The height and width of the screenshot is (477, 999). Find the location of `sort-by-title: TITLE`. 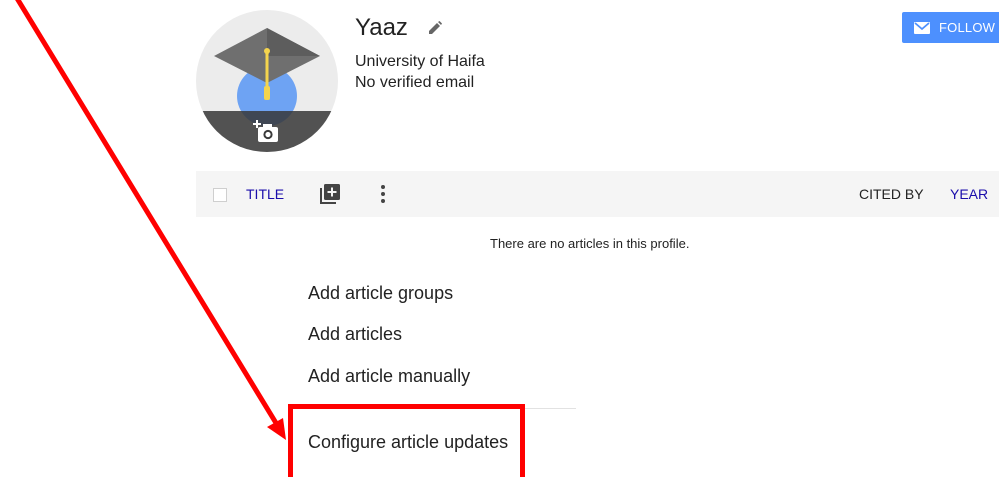

sort-by-title: TITLE is located at coordinates (265, 194).